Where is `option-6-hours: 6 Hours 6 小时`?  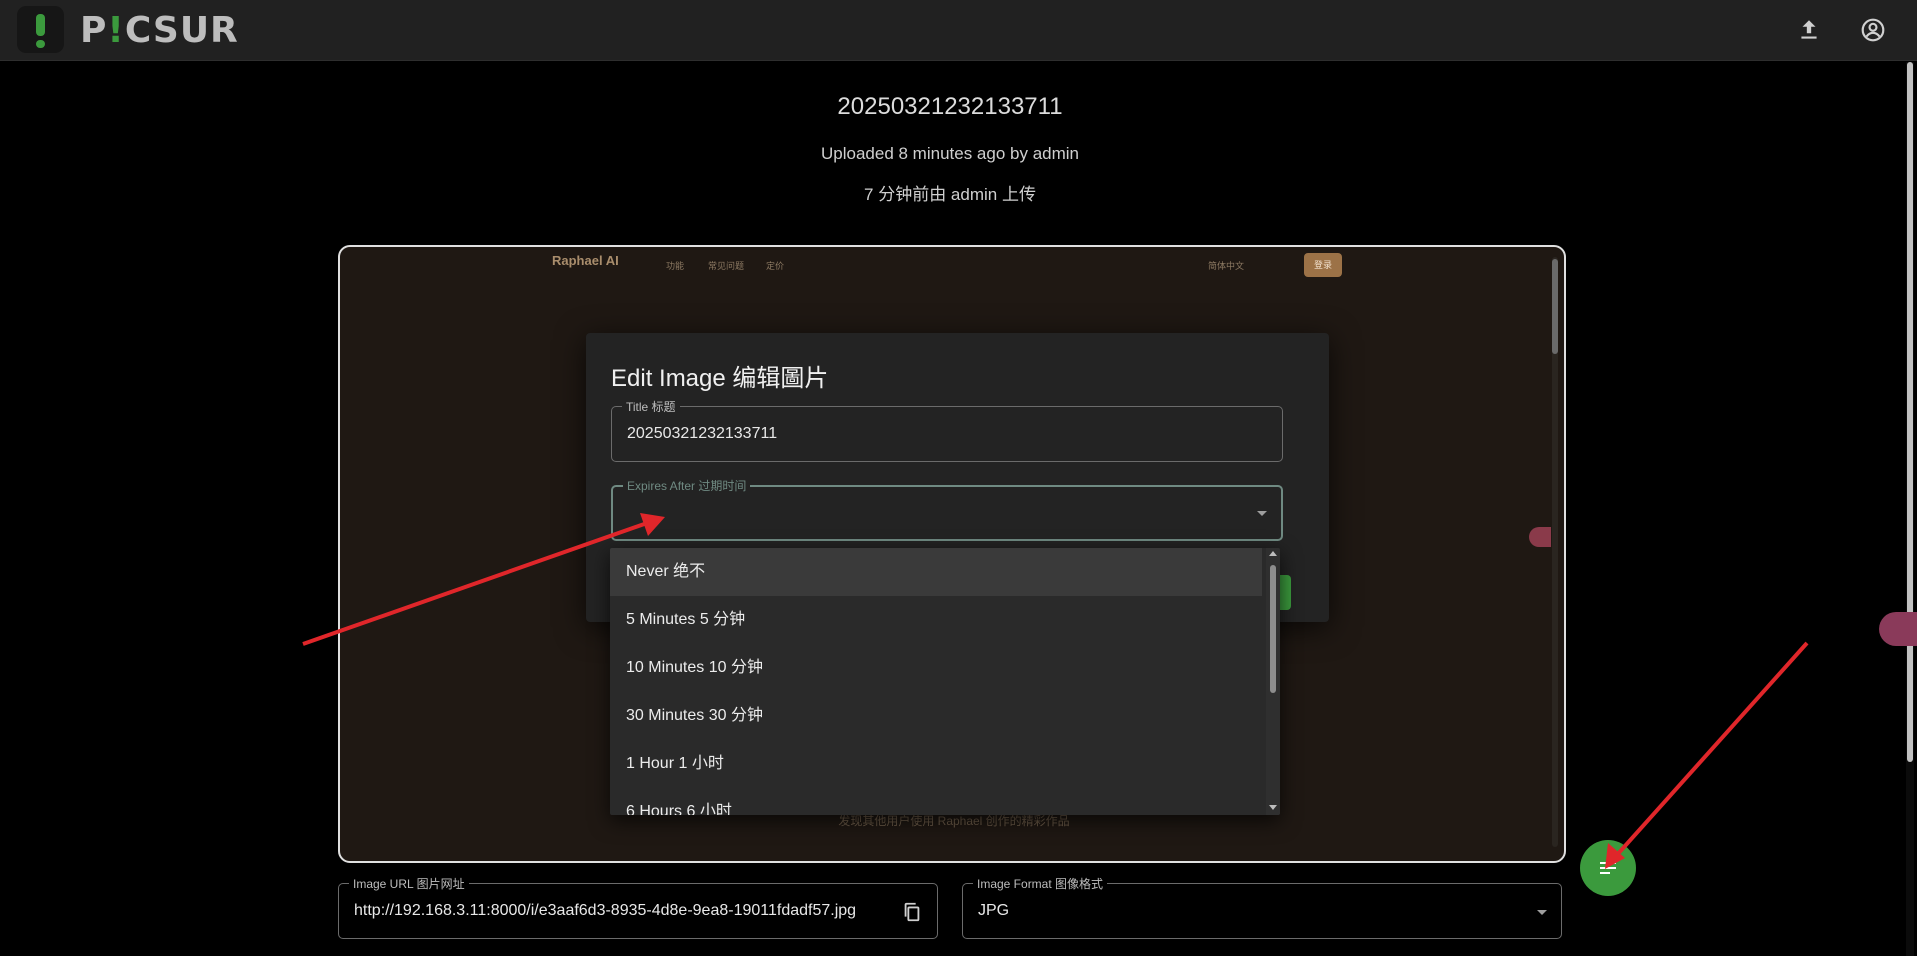
option-6-hours: 6 Hours 6 小时 is located at coordinates (936, 801).